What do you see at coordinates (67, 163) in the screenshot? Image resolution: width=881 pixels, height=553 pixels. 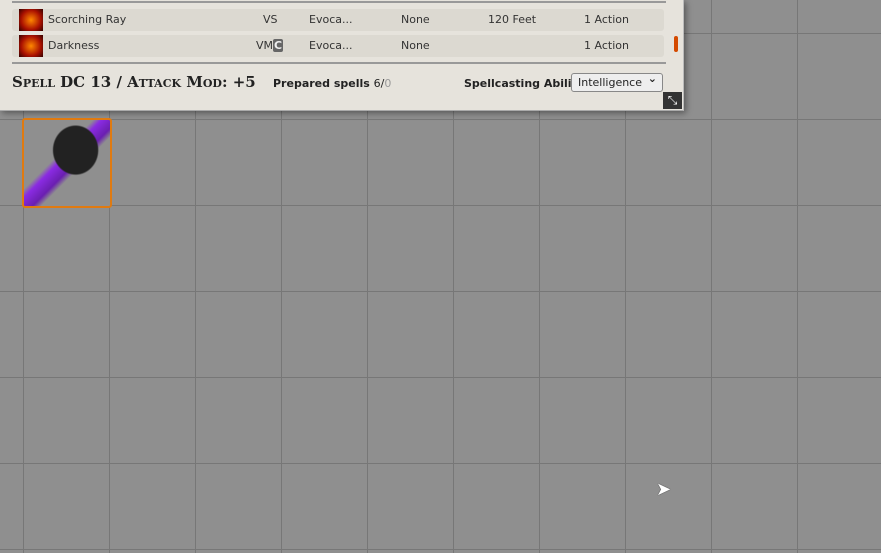 I see `character-token` at bounding box center [67, 163].